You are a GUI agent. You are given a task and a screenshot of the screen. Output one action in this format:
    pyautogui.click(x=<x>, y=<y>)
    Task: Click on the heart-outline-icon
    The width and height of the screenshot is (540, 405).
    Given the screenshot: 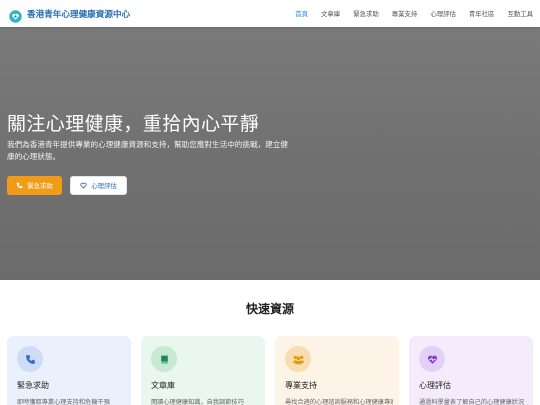 What is the action you would take?
    pyautogui.click(x=83, y=185)
    